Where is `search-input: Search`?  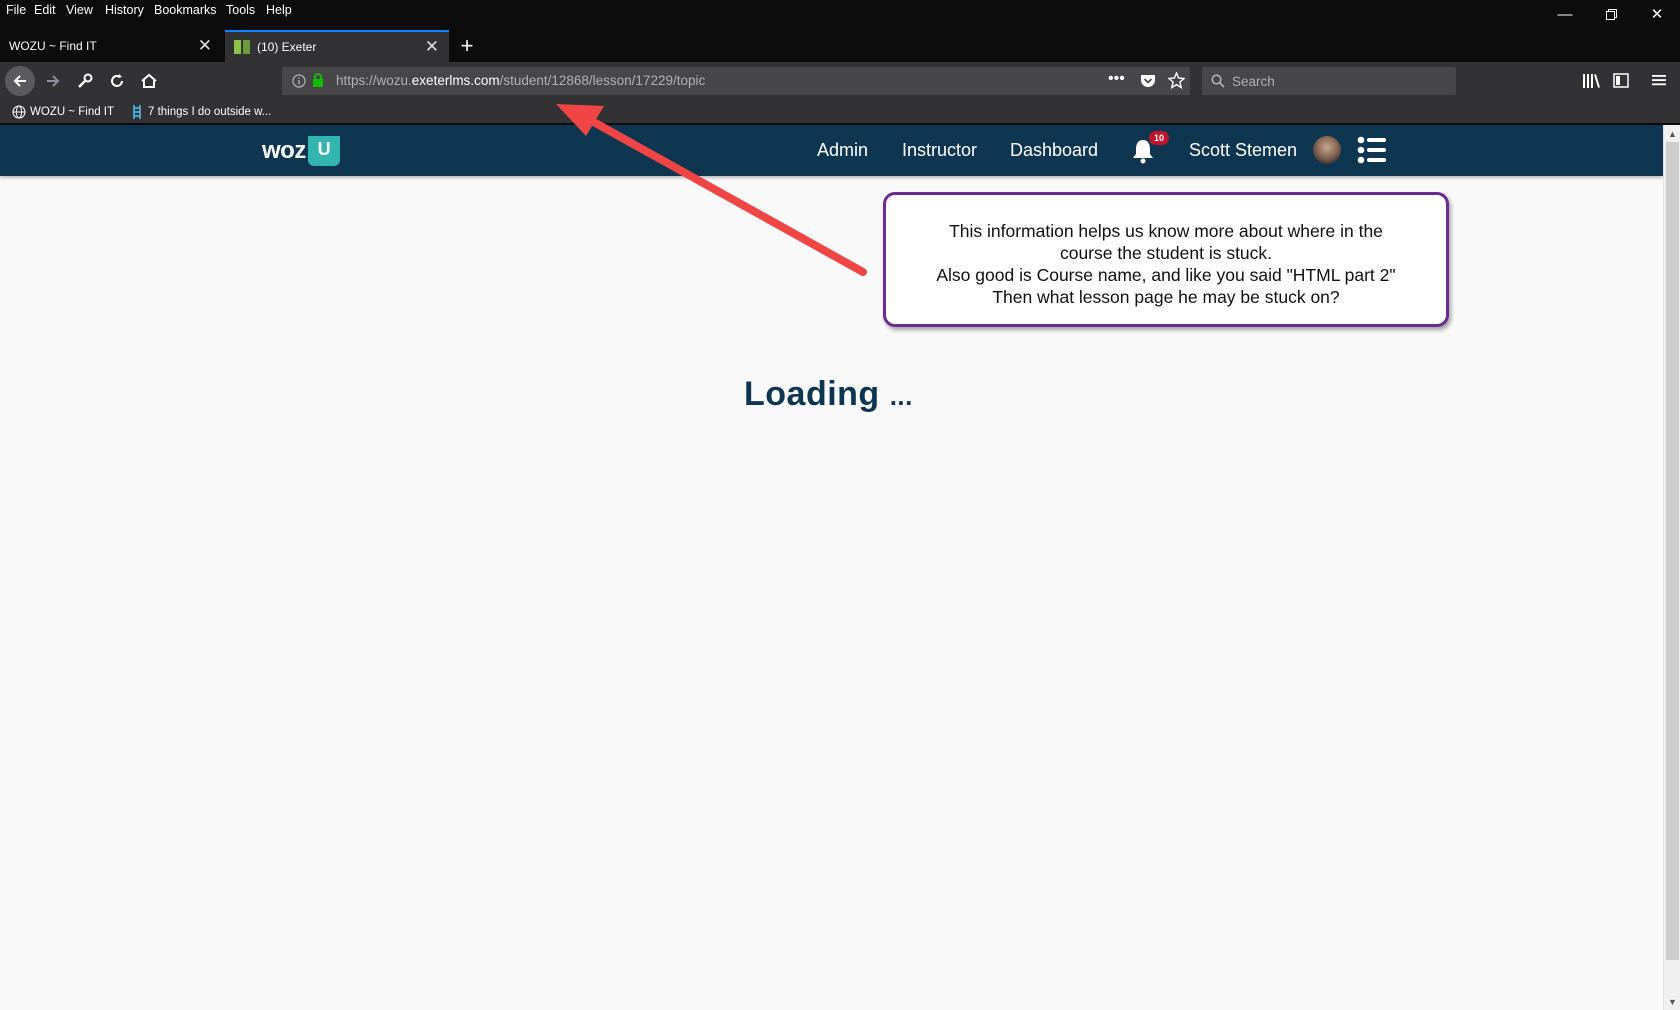
search-input: Search is located at coordinates (1329, 81).